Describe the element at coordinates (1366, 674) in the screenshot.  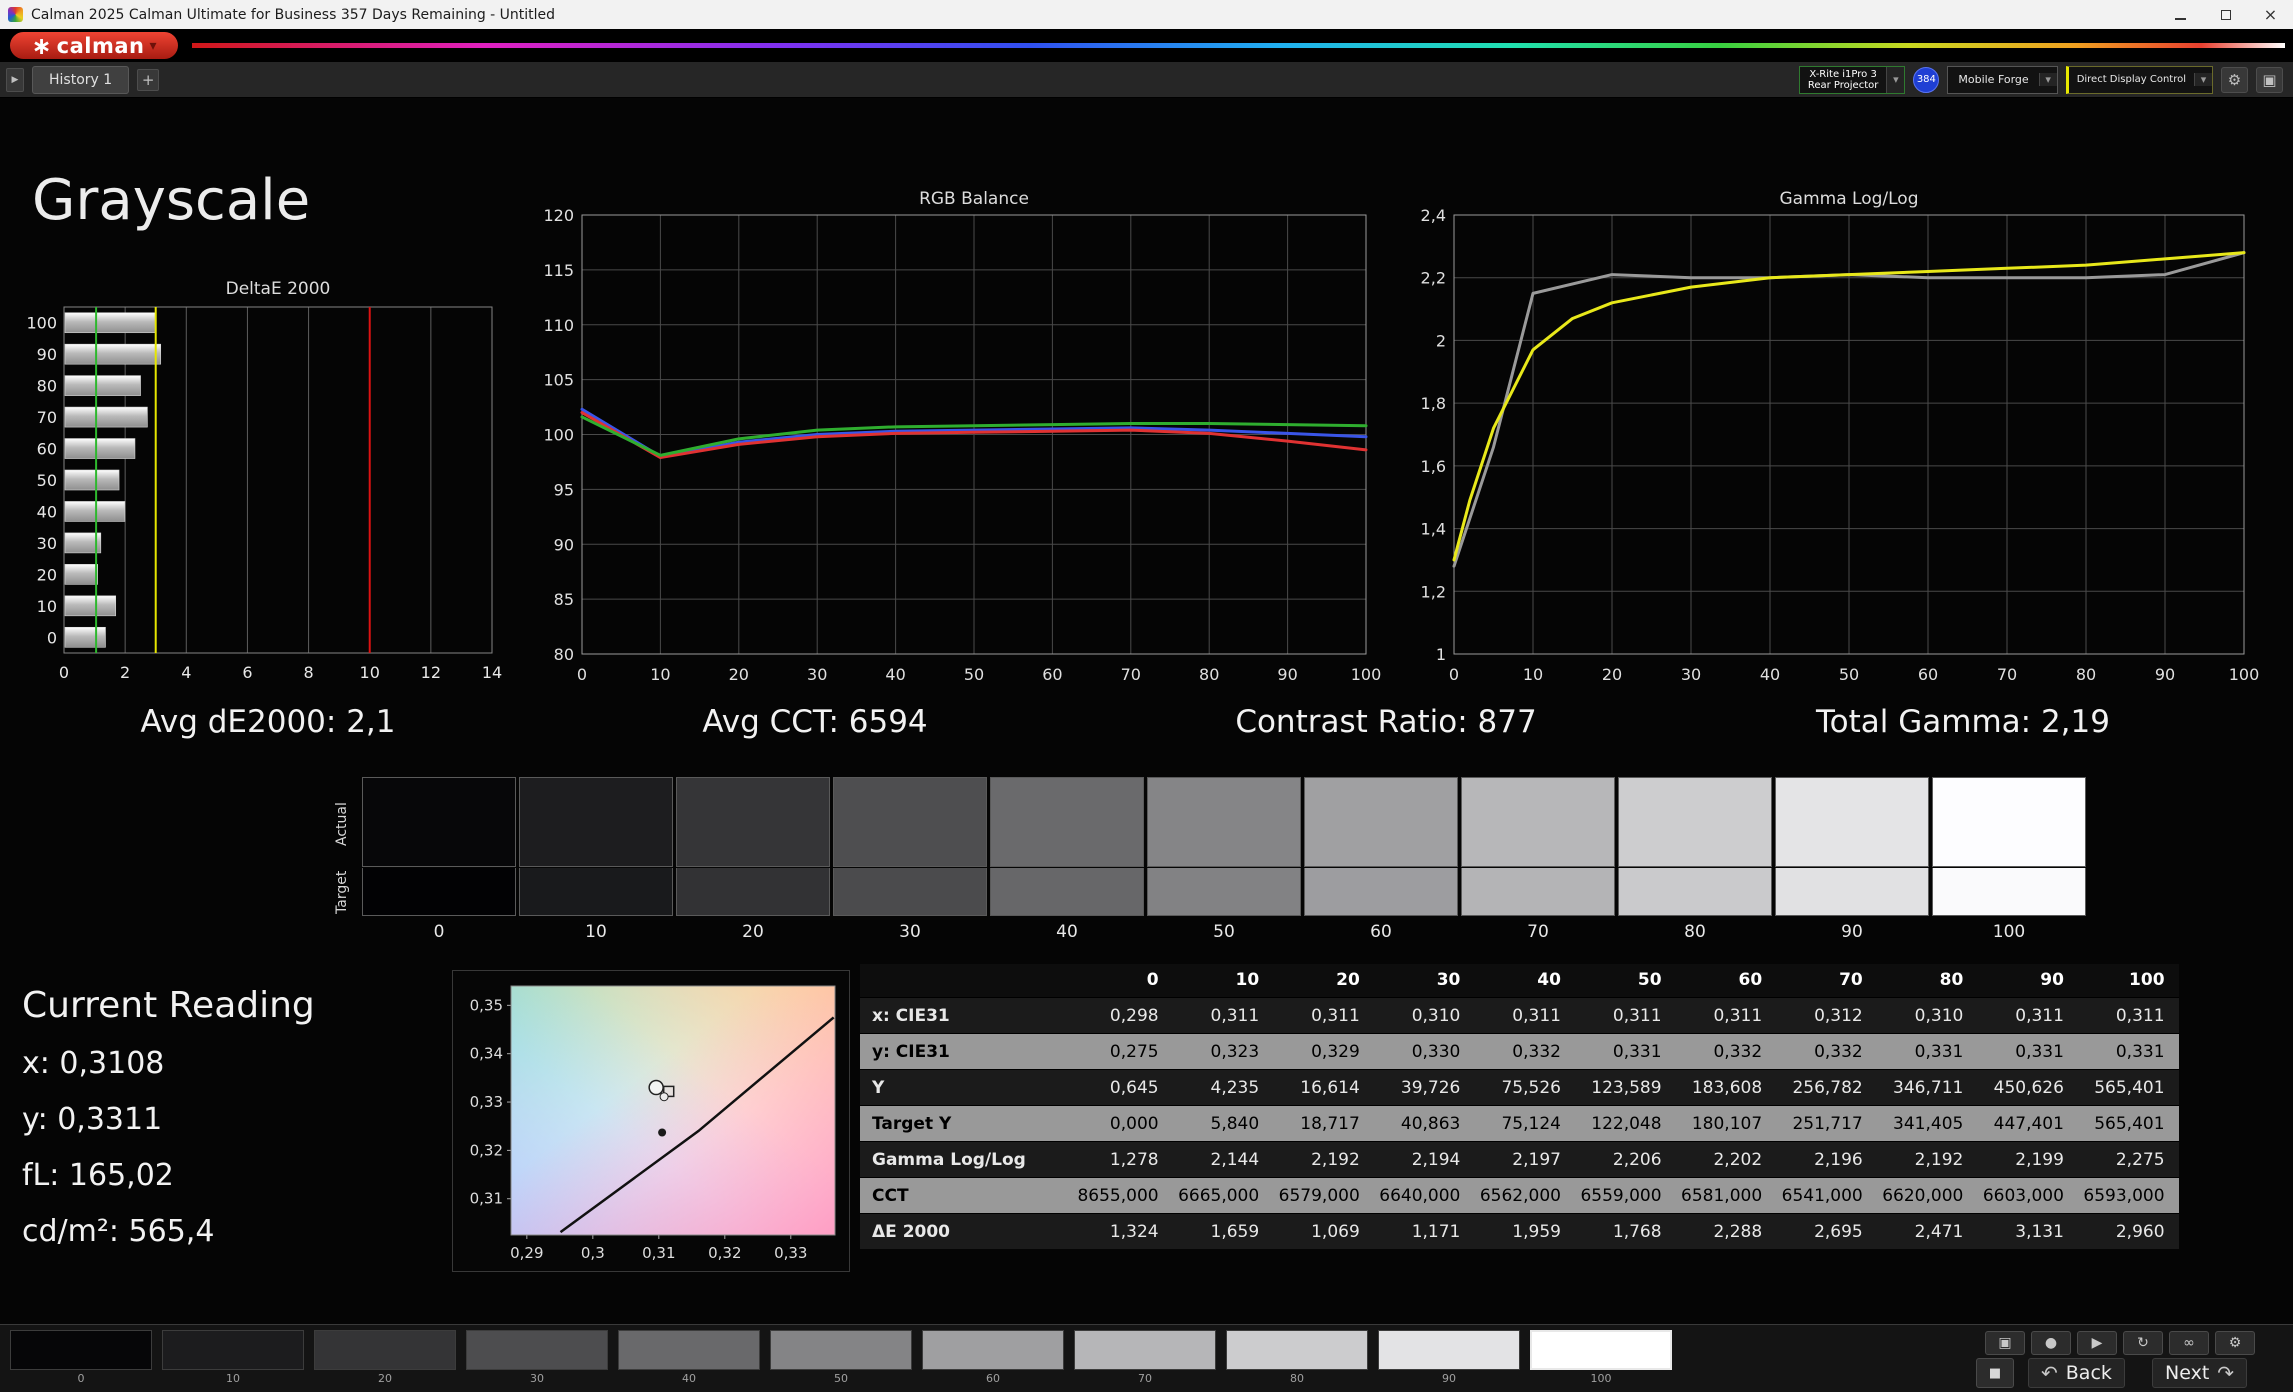
I see `svg-text: 100` at that location.